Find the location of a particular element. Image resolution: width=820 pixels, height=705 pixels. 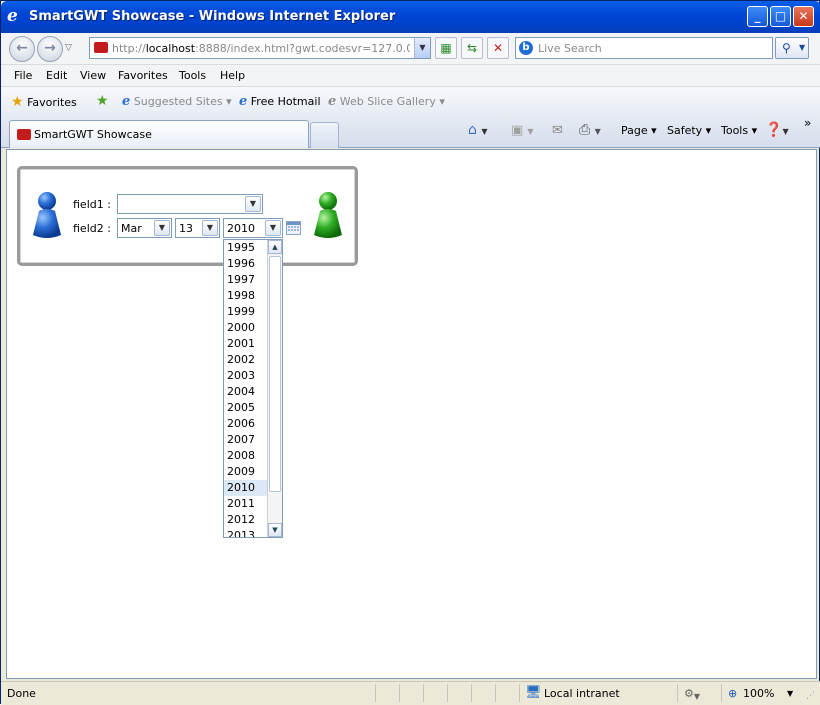

year-option: 2002 is located at coordinates (246, 360).